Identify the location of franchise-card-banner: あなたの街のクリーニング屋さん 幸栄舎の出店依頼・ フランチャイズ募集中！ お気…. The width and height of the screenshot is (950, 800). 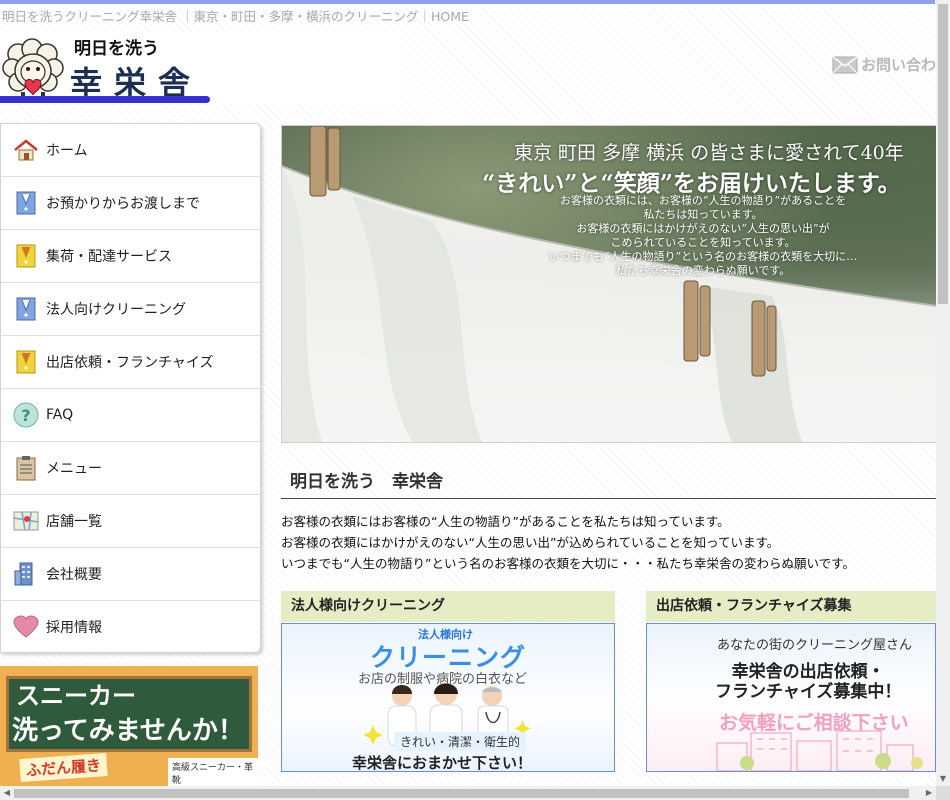
(791, 697).